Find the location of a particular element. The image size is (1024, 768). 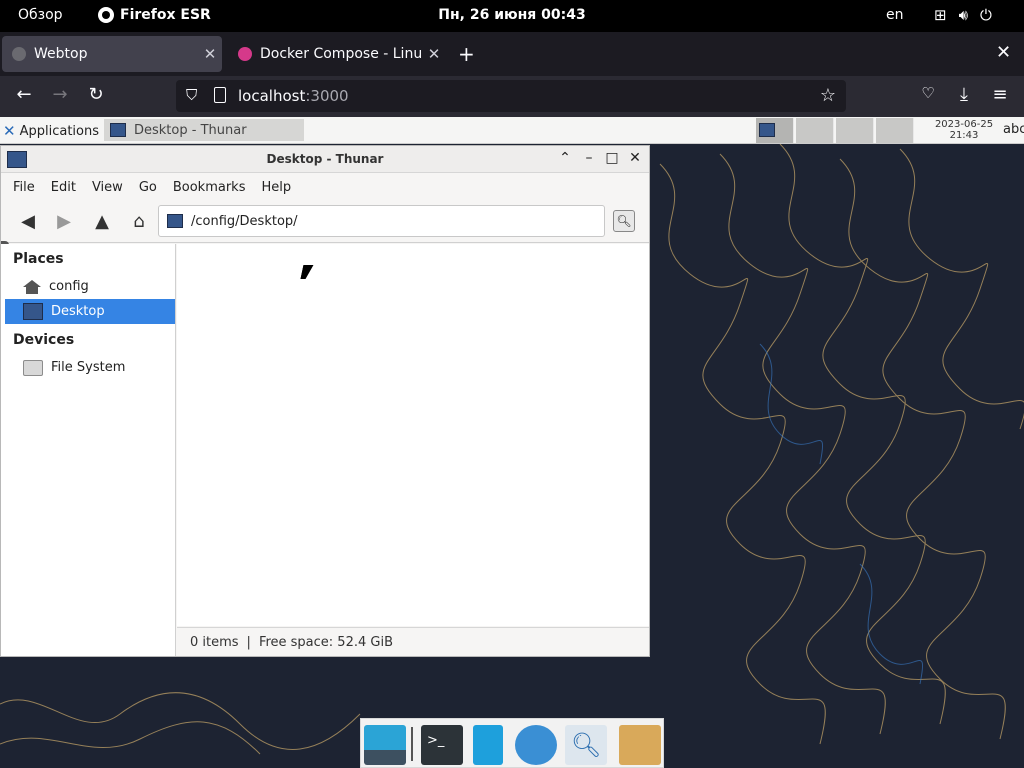

maximize-button-icon: □ is located at coordinates (612, 158).